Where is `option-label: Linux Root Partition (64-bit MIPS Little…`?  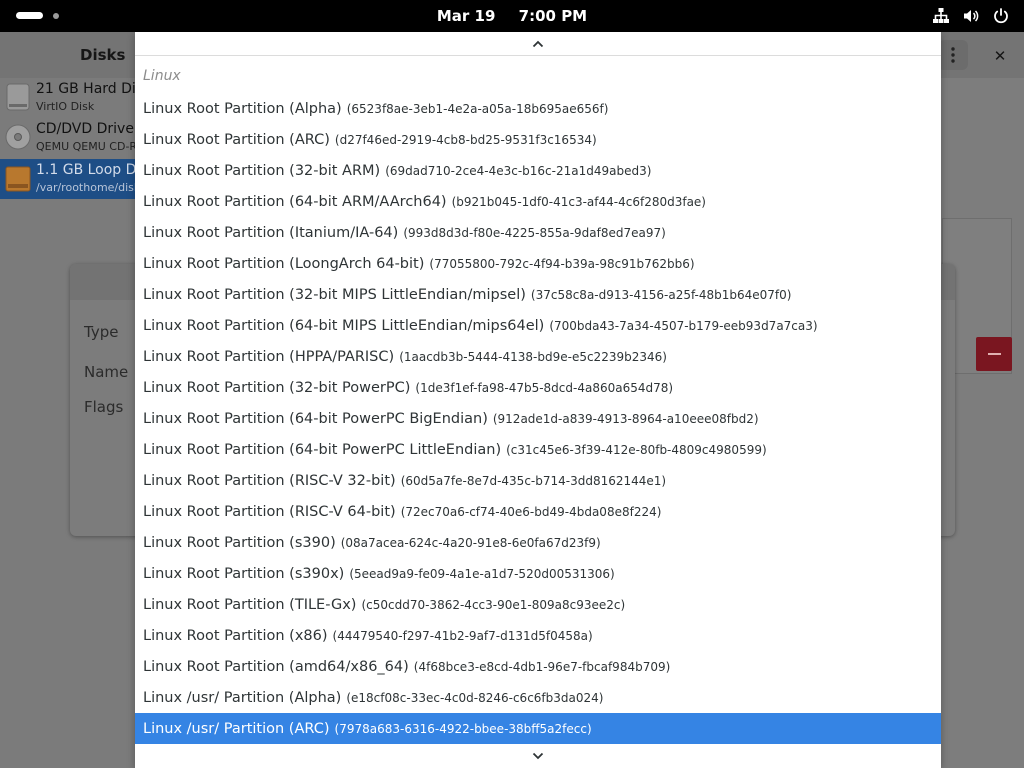
option-label: Linux Root Partition (64-bit MIPS Little… is located at coordinates (344, 325).